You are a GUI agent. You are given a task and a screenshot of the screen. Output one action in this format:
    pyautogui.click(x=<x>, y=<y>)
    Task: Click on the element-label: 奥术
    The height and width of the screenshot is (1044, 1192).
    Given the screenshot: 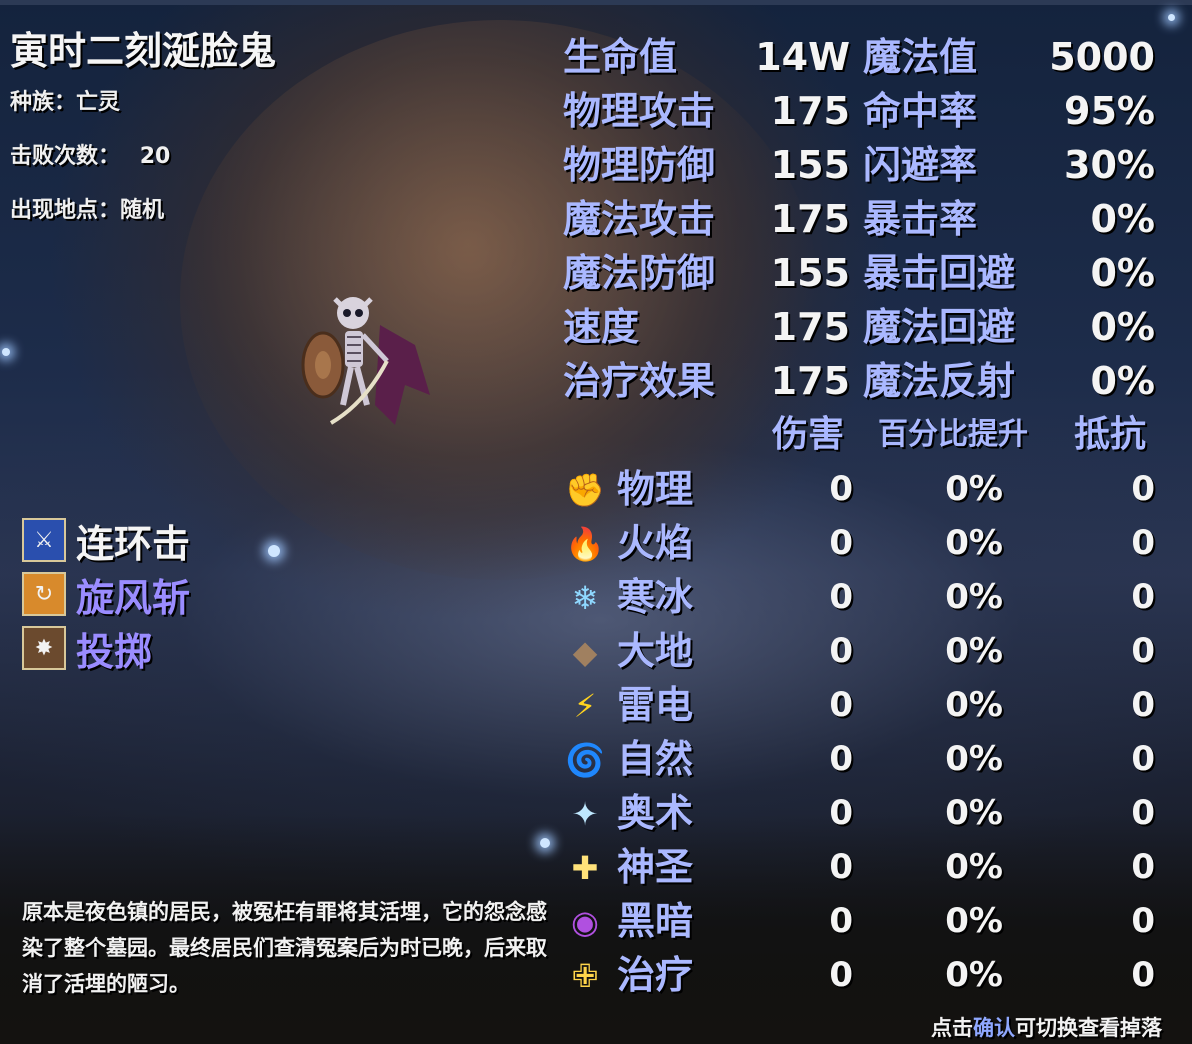 What is the action you would take?
    pyautogui.click(x=655, y=813)
    